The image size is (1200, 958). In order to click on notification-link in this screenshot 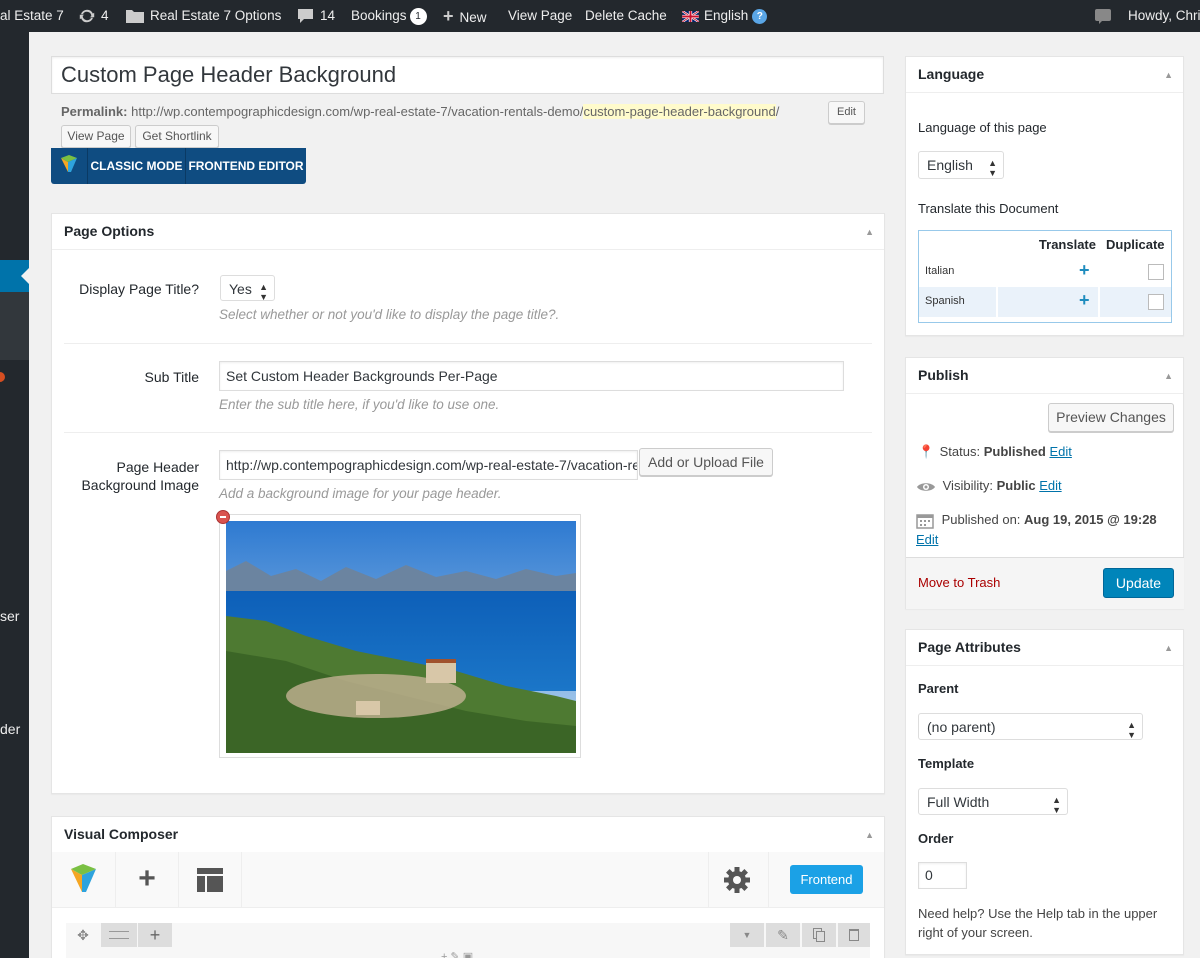, I will do `click(1103, 16)`.